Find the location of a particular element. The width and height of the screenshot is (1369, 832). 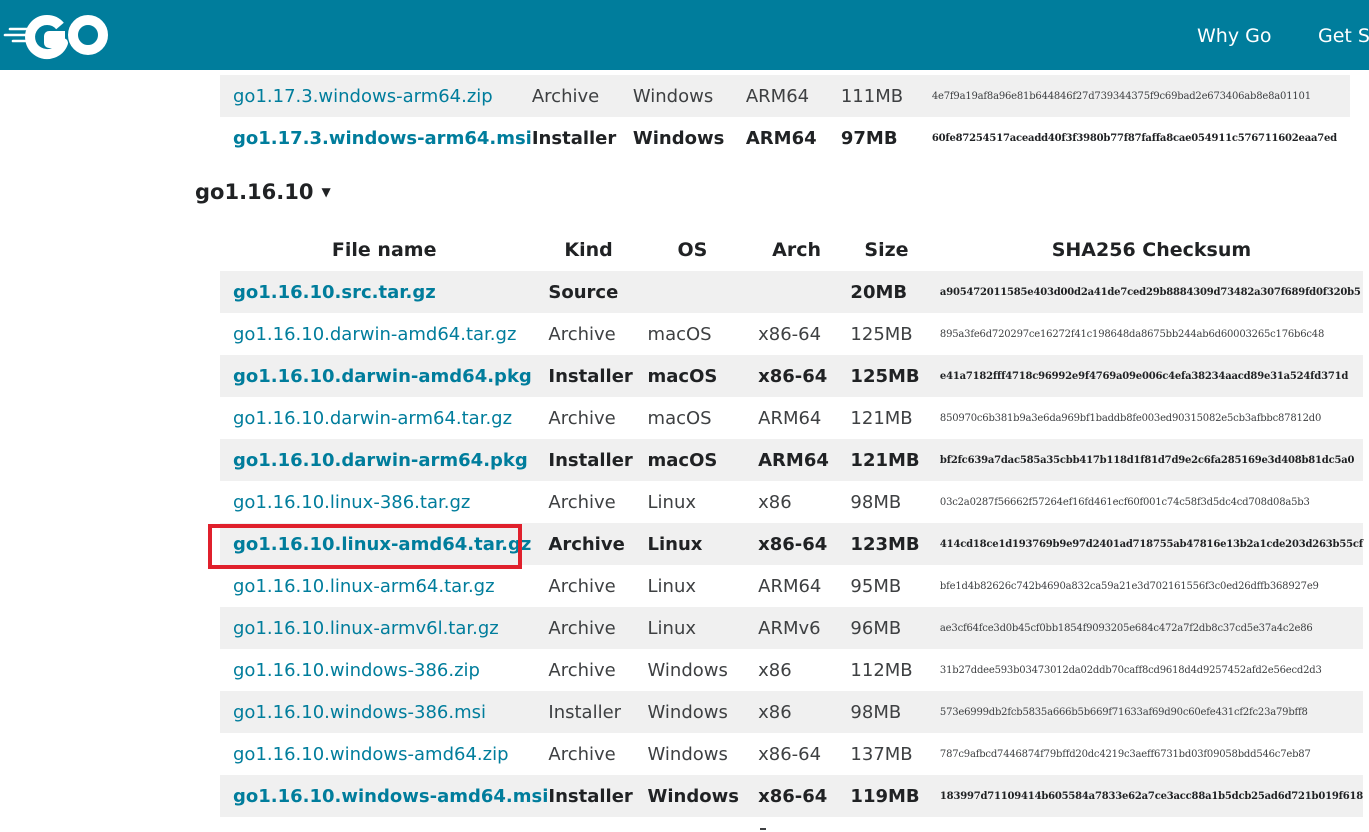

download-link: go1.17.3.windows-arm64.zip is located at coordinates (363, 96).